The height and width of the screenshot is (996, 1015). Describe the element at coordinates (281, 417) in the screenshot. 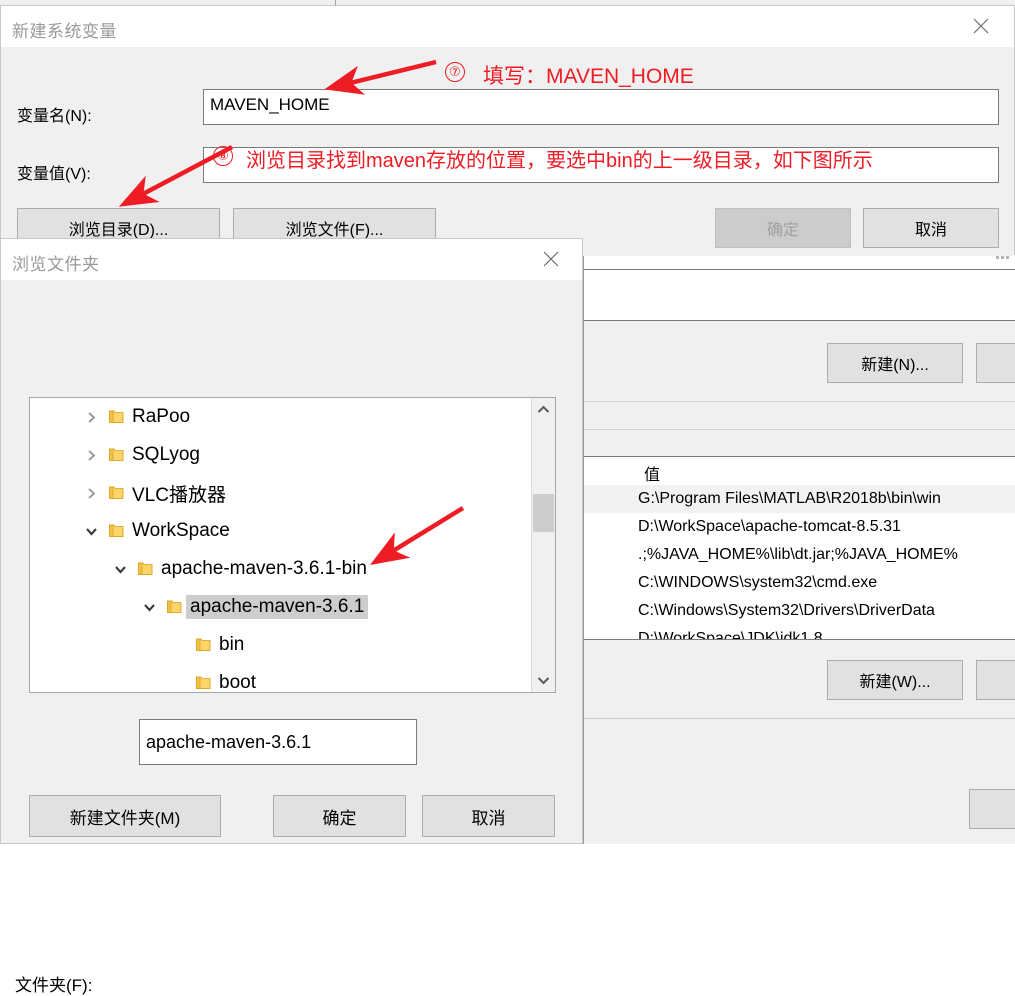

I see `tree-item: RaPoo` at that location.